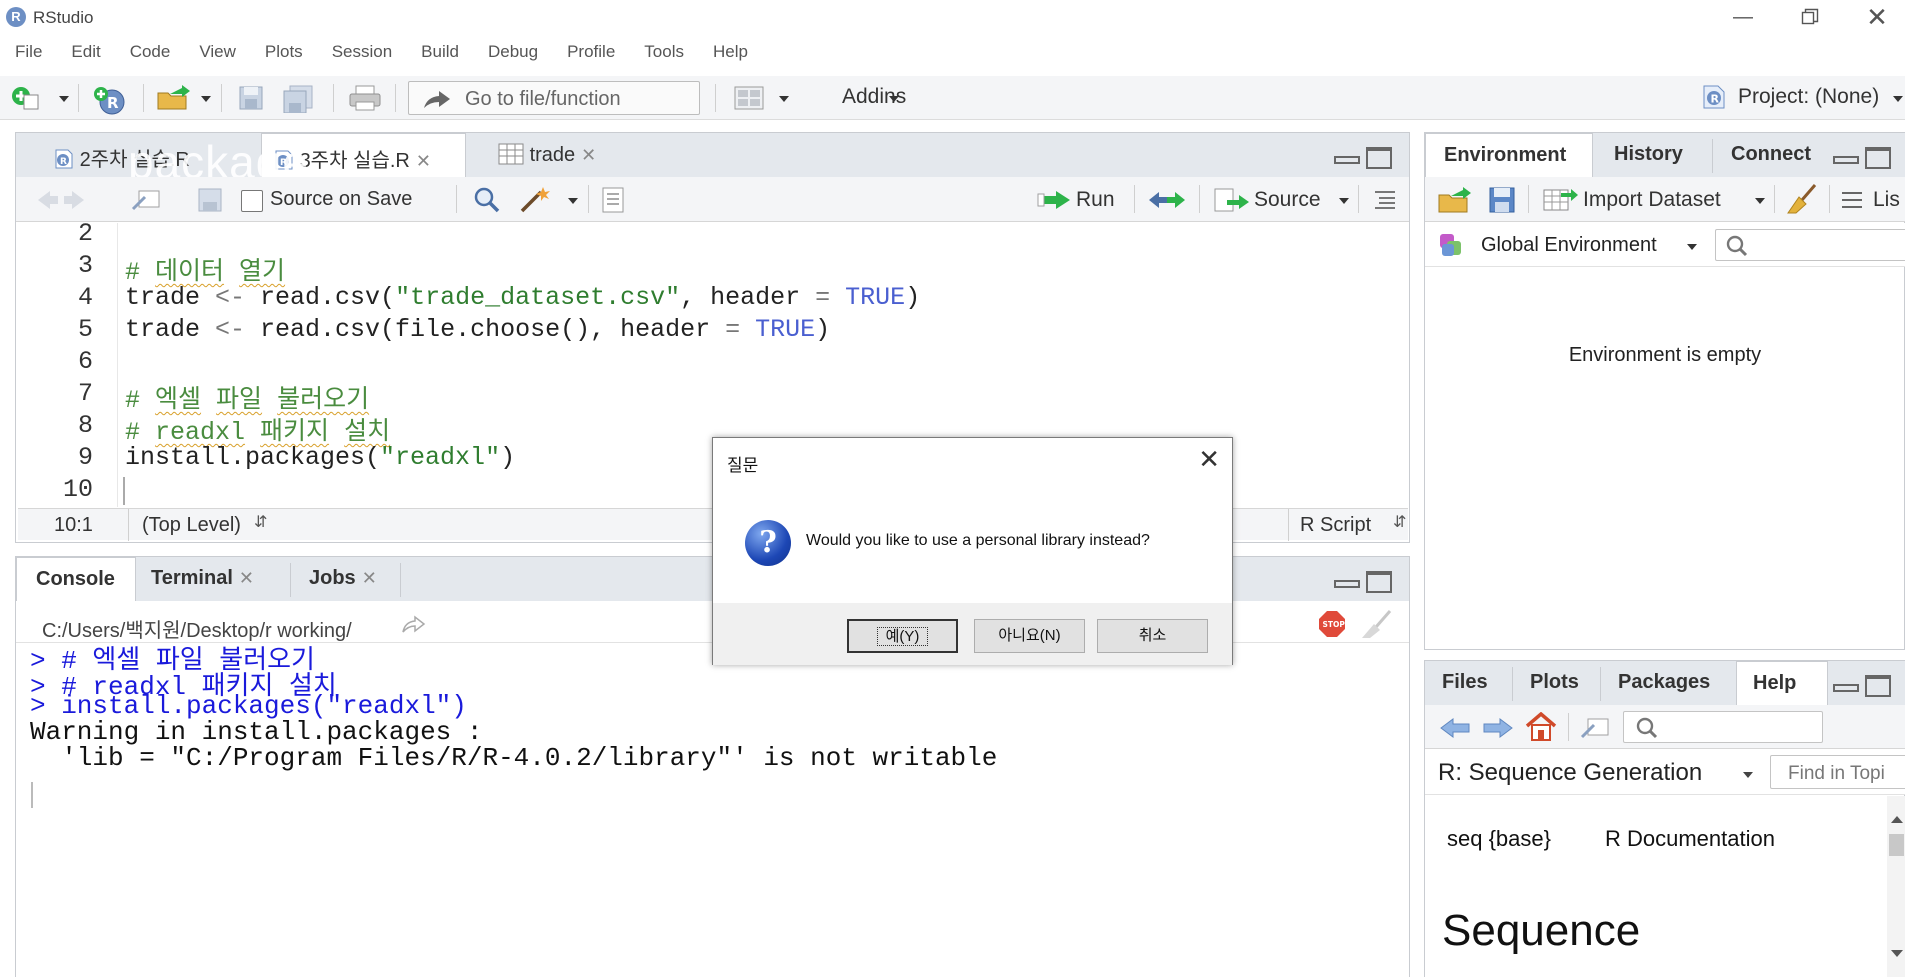 This screenshot has height=977, width=1905. What do you see at coordinates (440, 52) in the screenshot?
I see `menu-build: Build` at bounding box center [440, 52].